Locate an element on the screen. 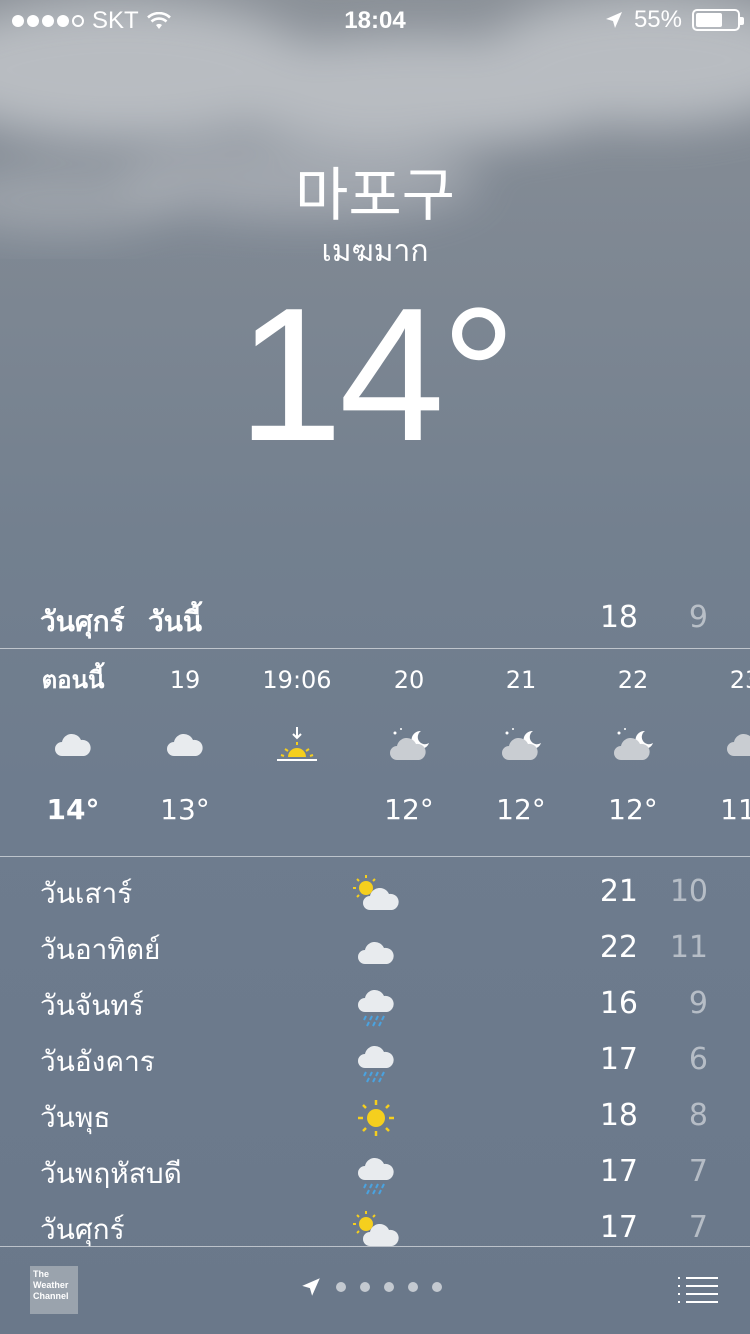 This screenshot has width=750, height=1334. footer-toolbar: The Weather Channel is located at coordinates (375, 1290).